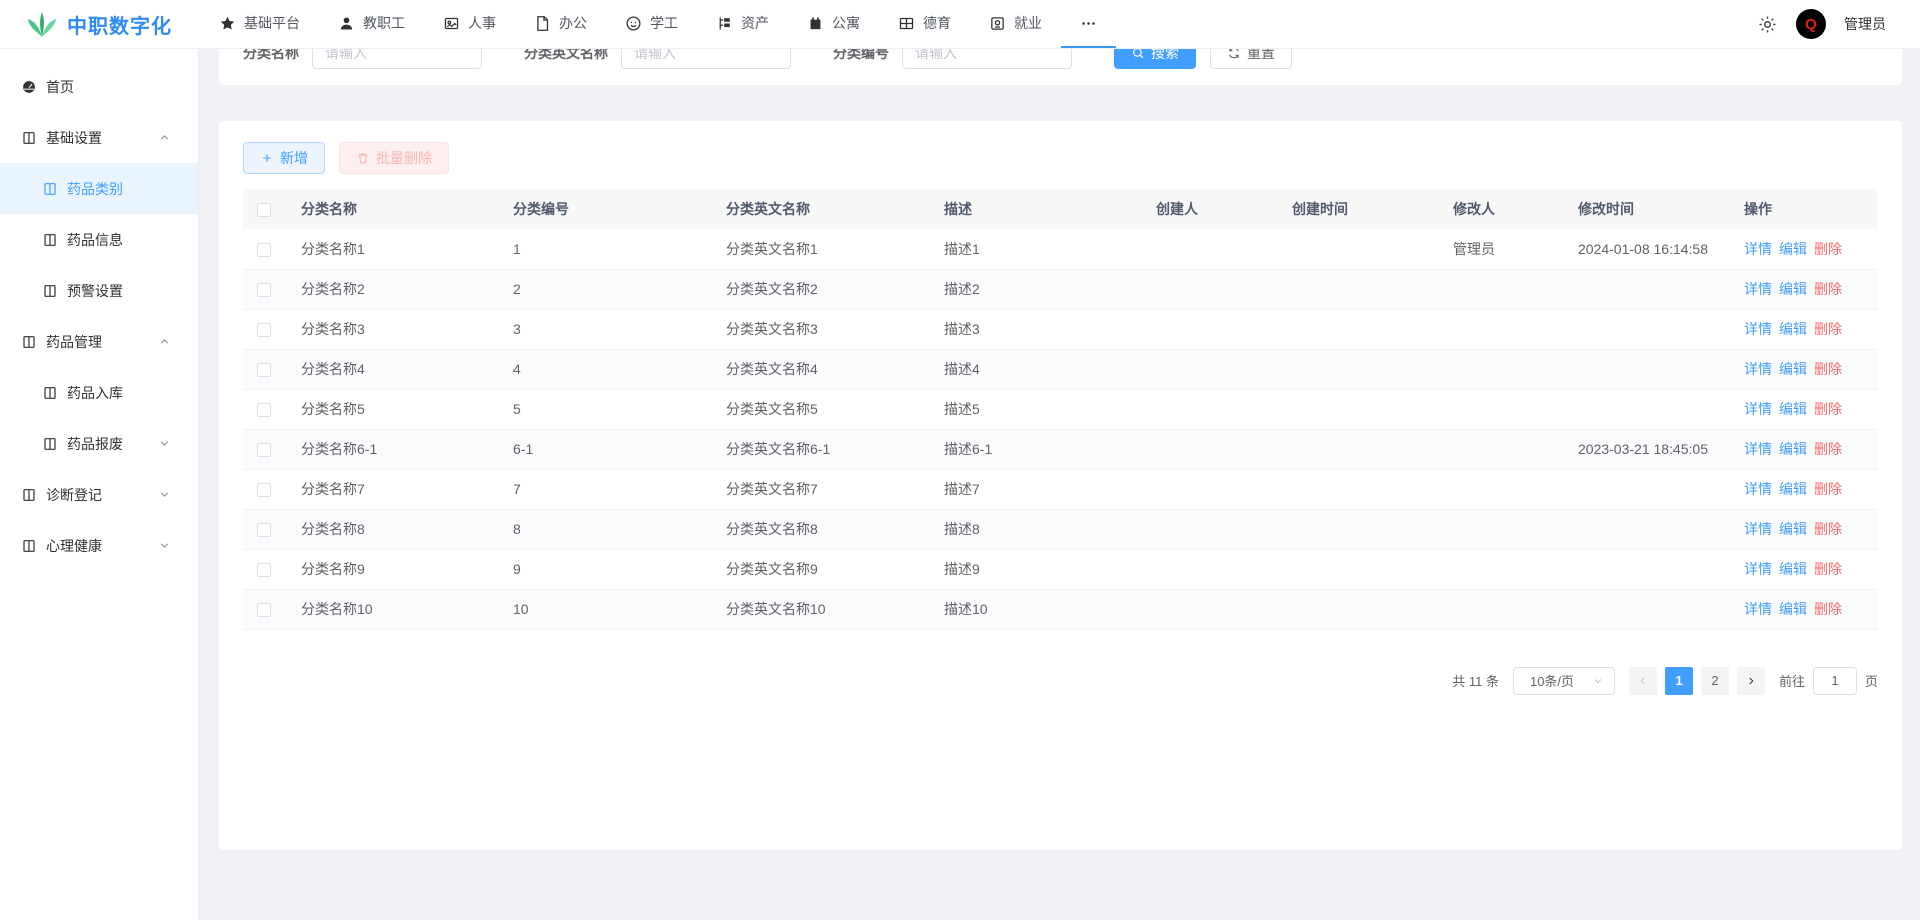 The height and width of the screenshot is (920, 1920). I want to click on page-size-select: 10条/页, so click(1563, 680).